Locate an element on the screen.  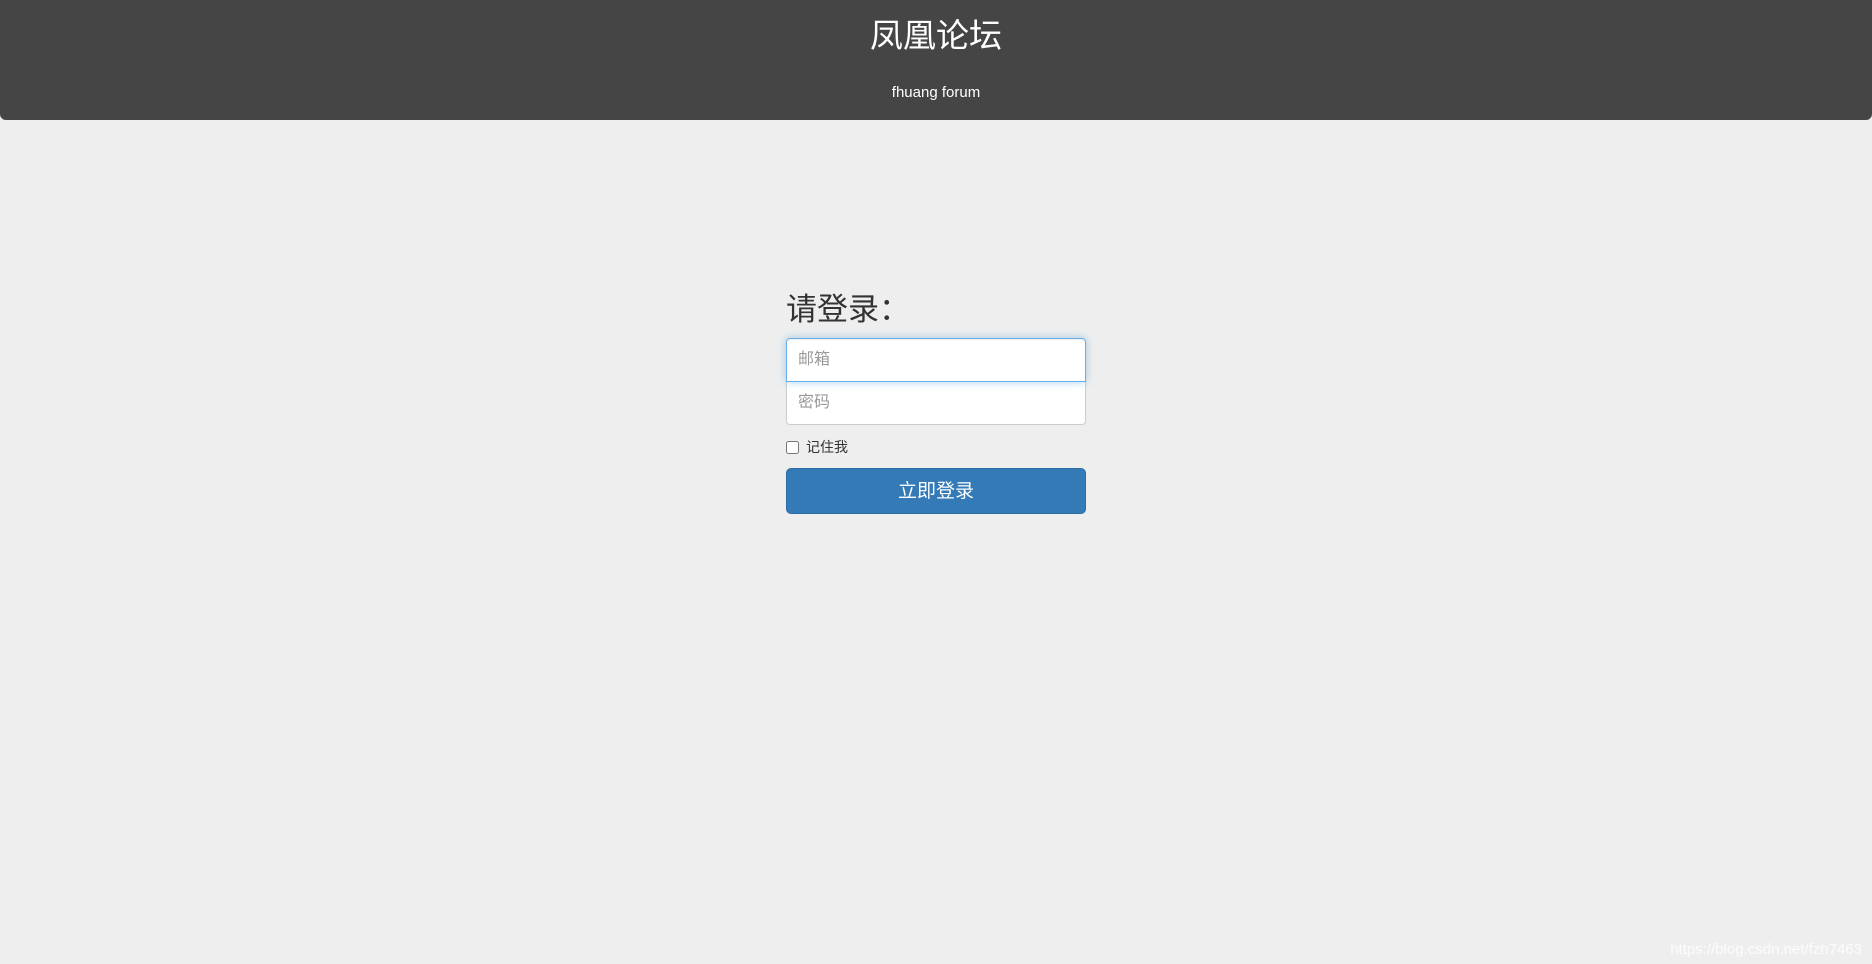
login-form: 请登录： 记住我 立即登录 is located at coordinates (936, 401).